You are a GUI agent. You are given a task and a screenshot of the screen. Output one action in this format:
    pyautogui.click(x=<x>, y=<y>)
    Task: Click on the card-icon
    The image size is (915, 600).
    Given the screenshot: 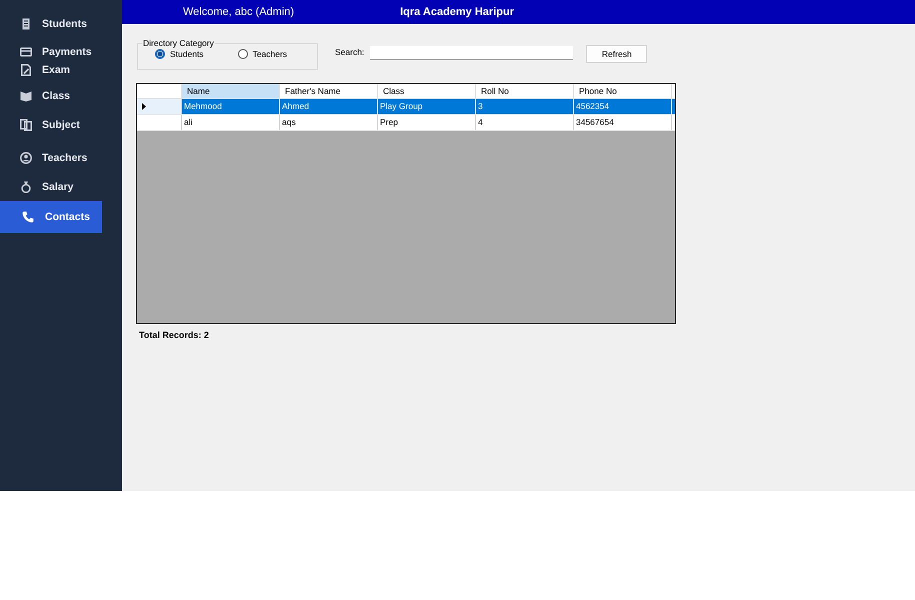 What is the action you would take?
    pyautogui.click(x=26, y=52)
    